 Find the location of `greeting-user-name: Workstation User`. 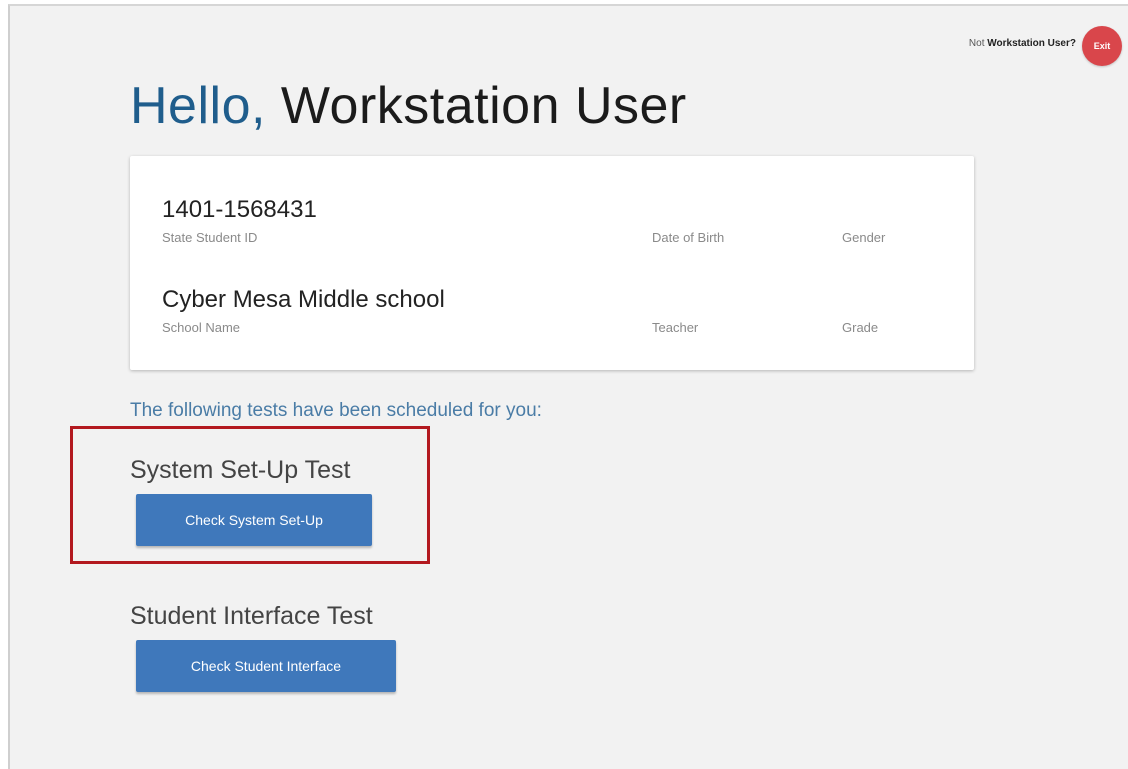

greeting-user-name: Workstation User is located at coordinates (483, 106).